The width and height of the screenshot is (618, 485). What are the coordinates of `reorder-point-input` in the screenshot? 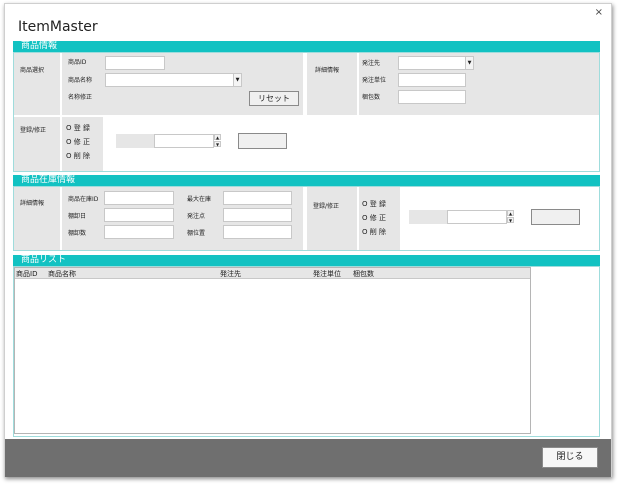 It's located at (257, 215).